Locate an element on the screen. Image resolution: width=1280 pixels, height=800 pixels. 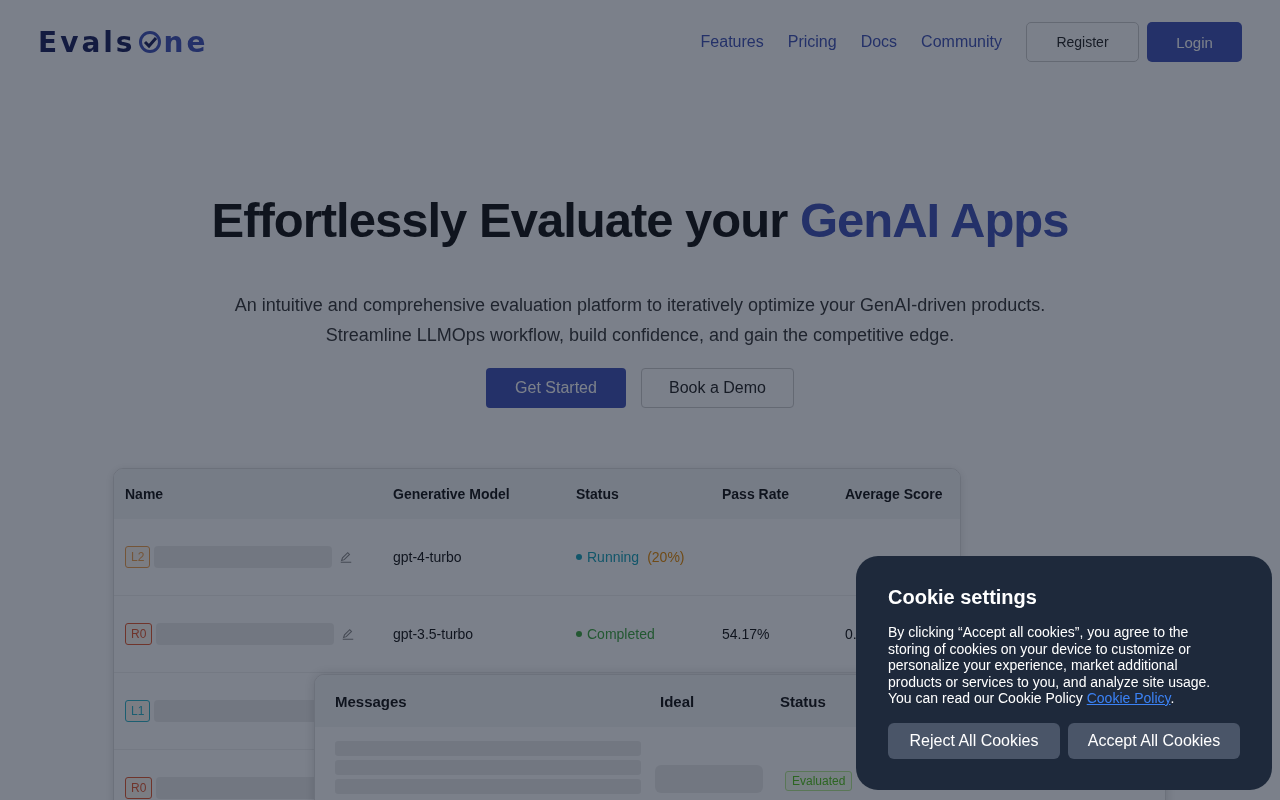
progress-label: (20%) is located at coordinates (666, 557).